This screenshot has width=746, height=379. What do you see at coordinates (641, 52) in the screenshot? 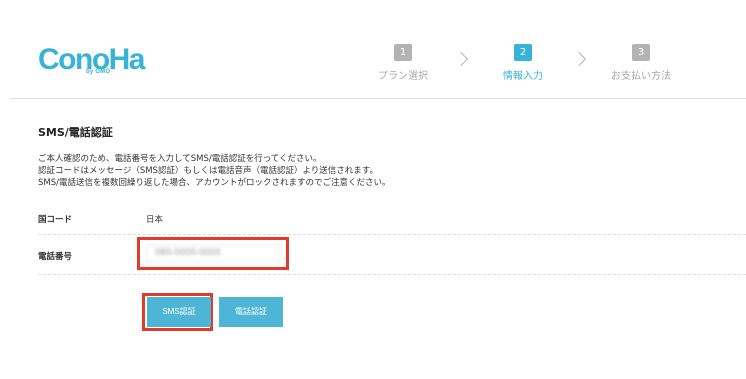
I see `step-number: 3` at bounding box center [641, 52].